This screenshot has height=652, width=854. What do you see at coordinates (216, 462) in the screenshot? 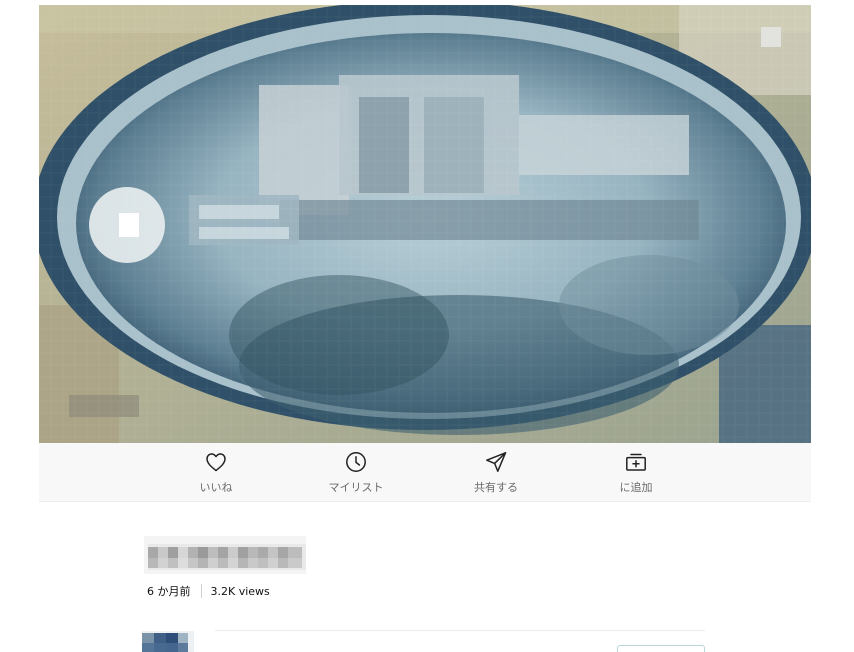
I see `heart-icon` at bounding box center [216, 462].